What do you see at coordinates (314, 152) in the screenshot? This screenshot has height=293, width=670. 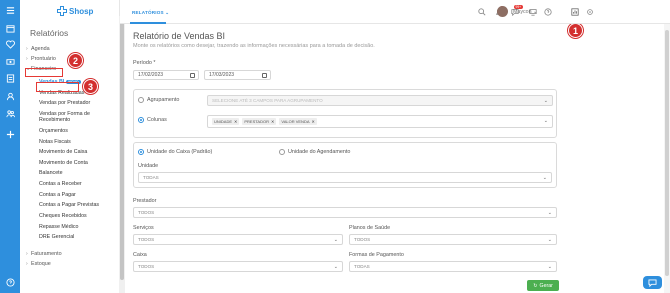 I see `radio-unidade-agendamento: Unidade do Agendamento` at bounding box center [314, 152].